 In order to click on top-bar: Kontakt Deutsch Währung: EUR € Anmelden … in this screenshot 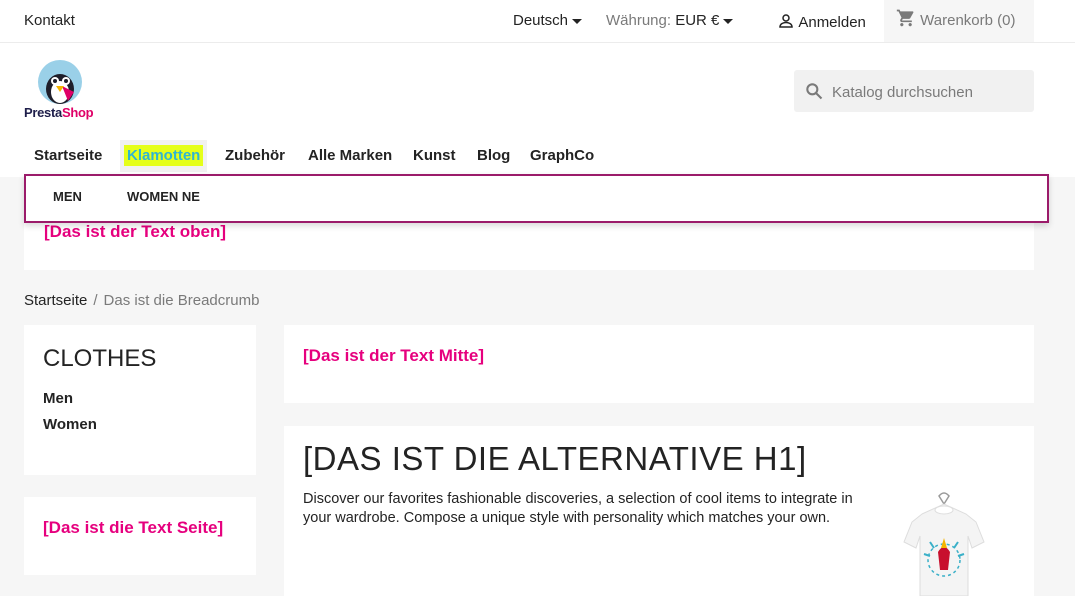, I will do `click(537, 21)`.